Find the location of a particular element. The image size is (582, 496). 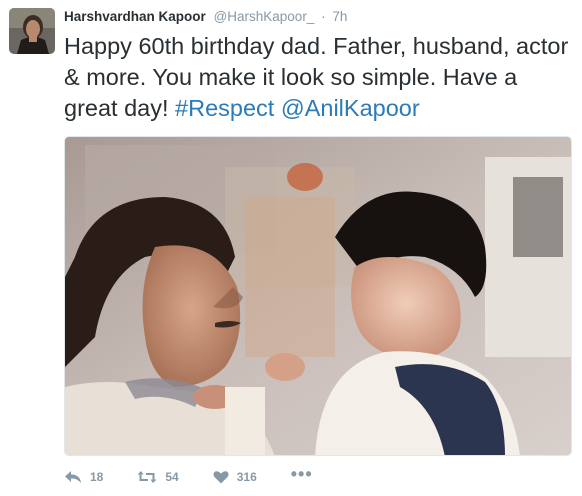

retweet-icon is located at coordinates (147, 477).